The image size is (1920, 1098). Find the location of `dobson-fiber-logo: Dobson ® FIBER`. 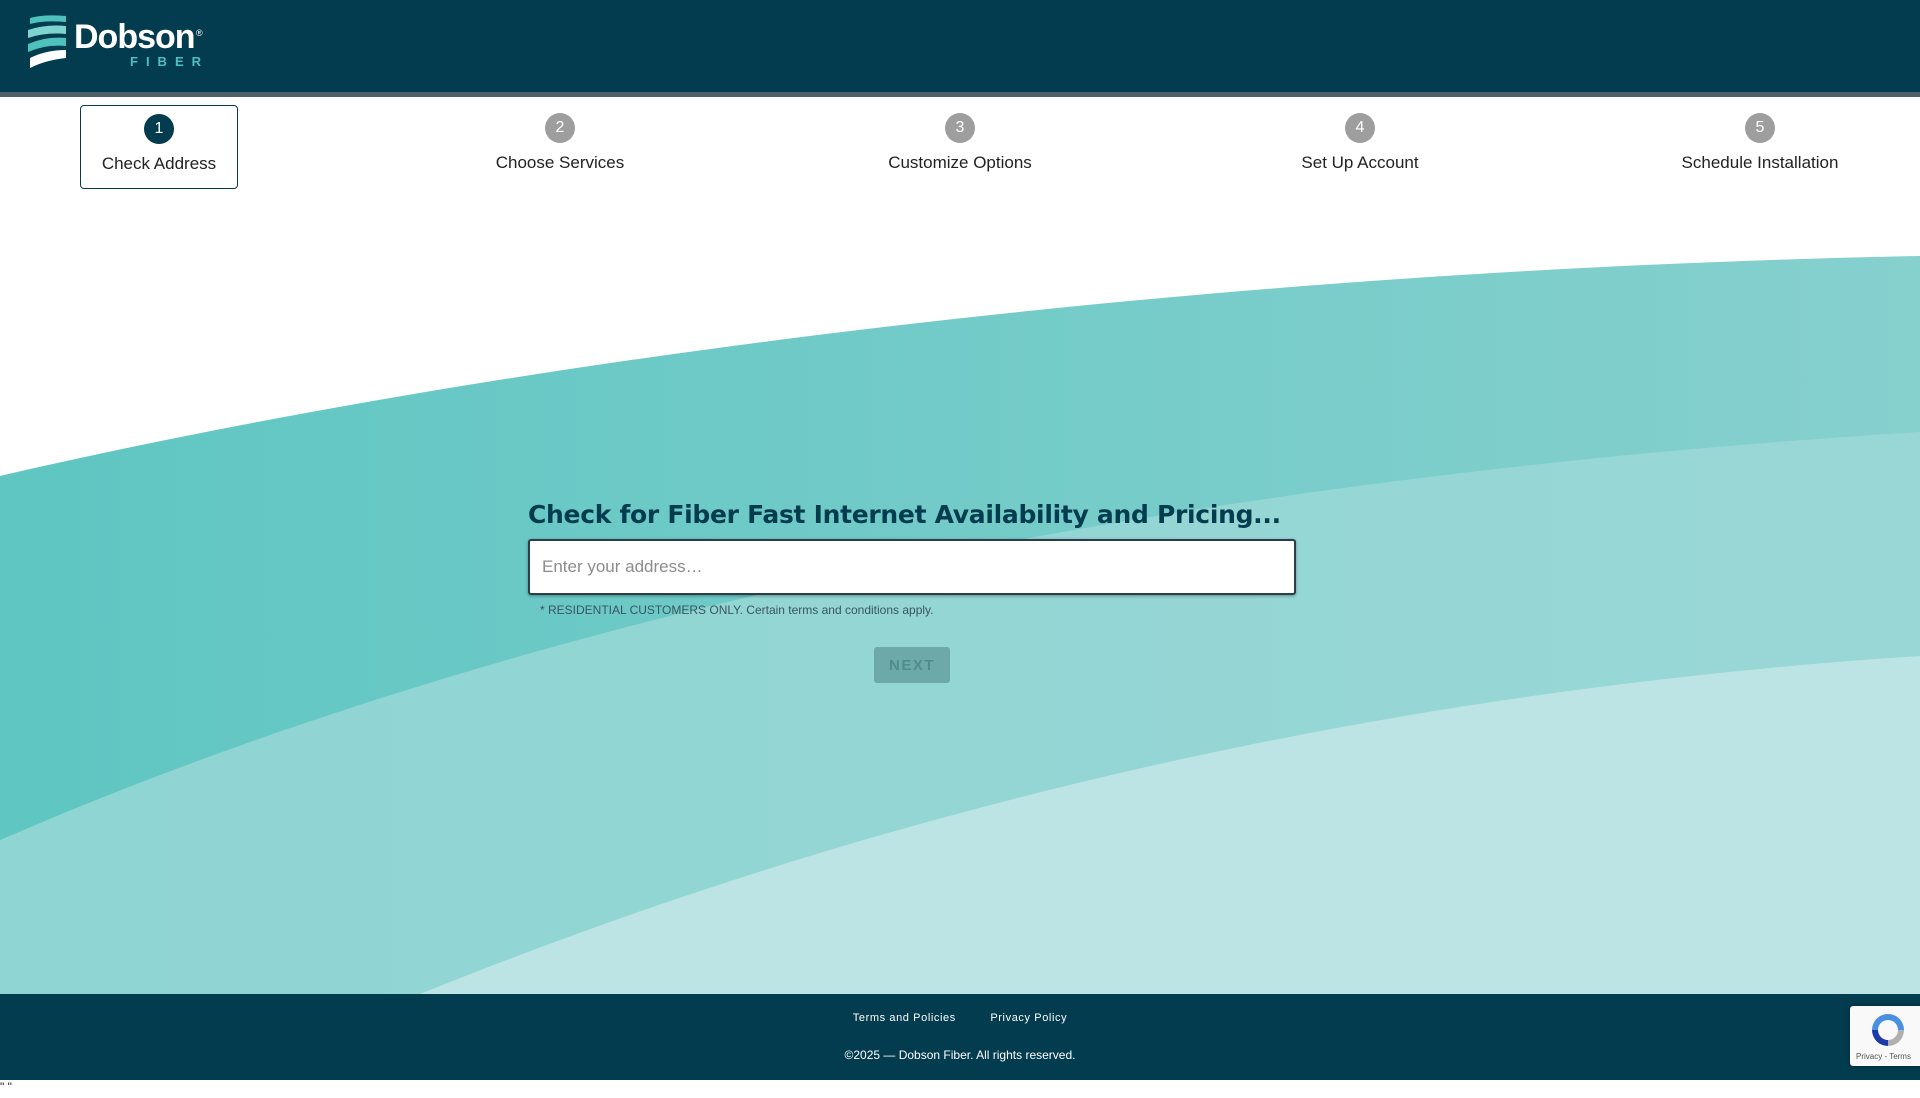

dobson-fiber-logo: Dobson ® FIBER is located at coordinates (126, 44).